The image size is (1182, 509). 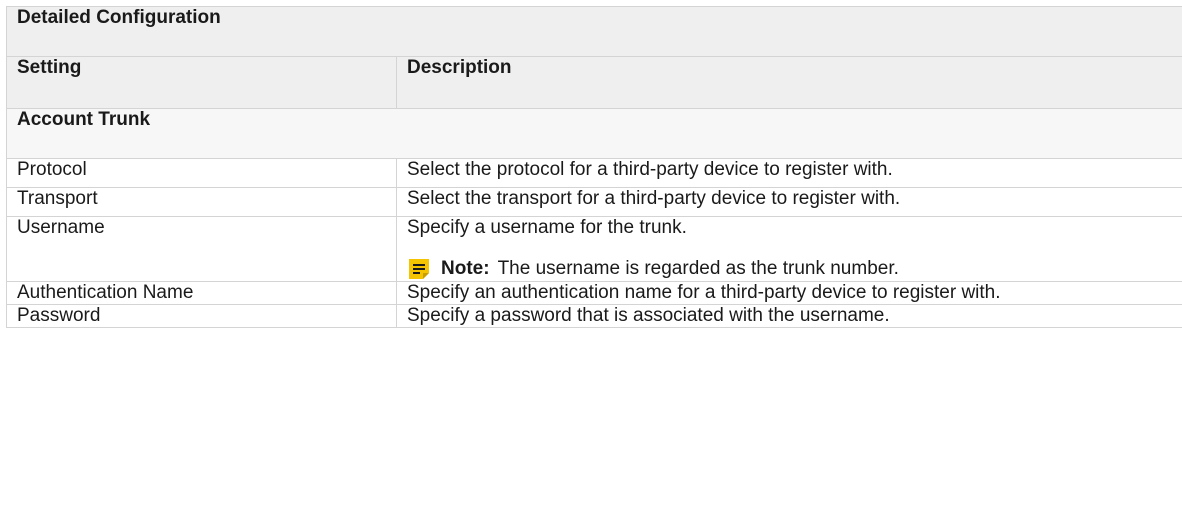 What do you see at coordinates (201, 293) in the screenshot?
I see `setting-cell: Authentication Name` at bounding box center [201, 293].